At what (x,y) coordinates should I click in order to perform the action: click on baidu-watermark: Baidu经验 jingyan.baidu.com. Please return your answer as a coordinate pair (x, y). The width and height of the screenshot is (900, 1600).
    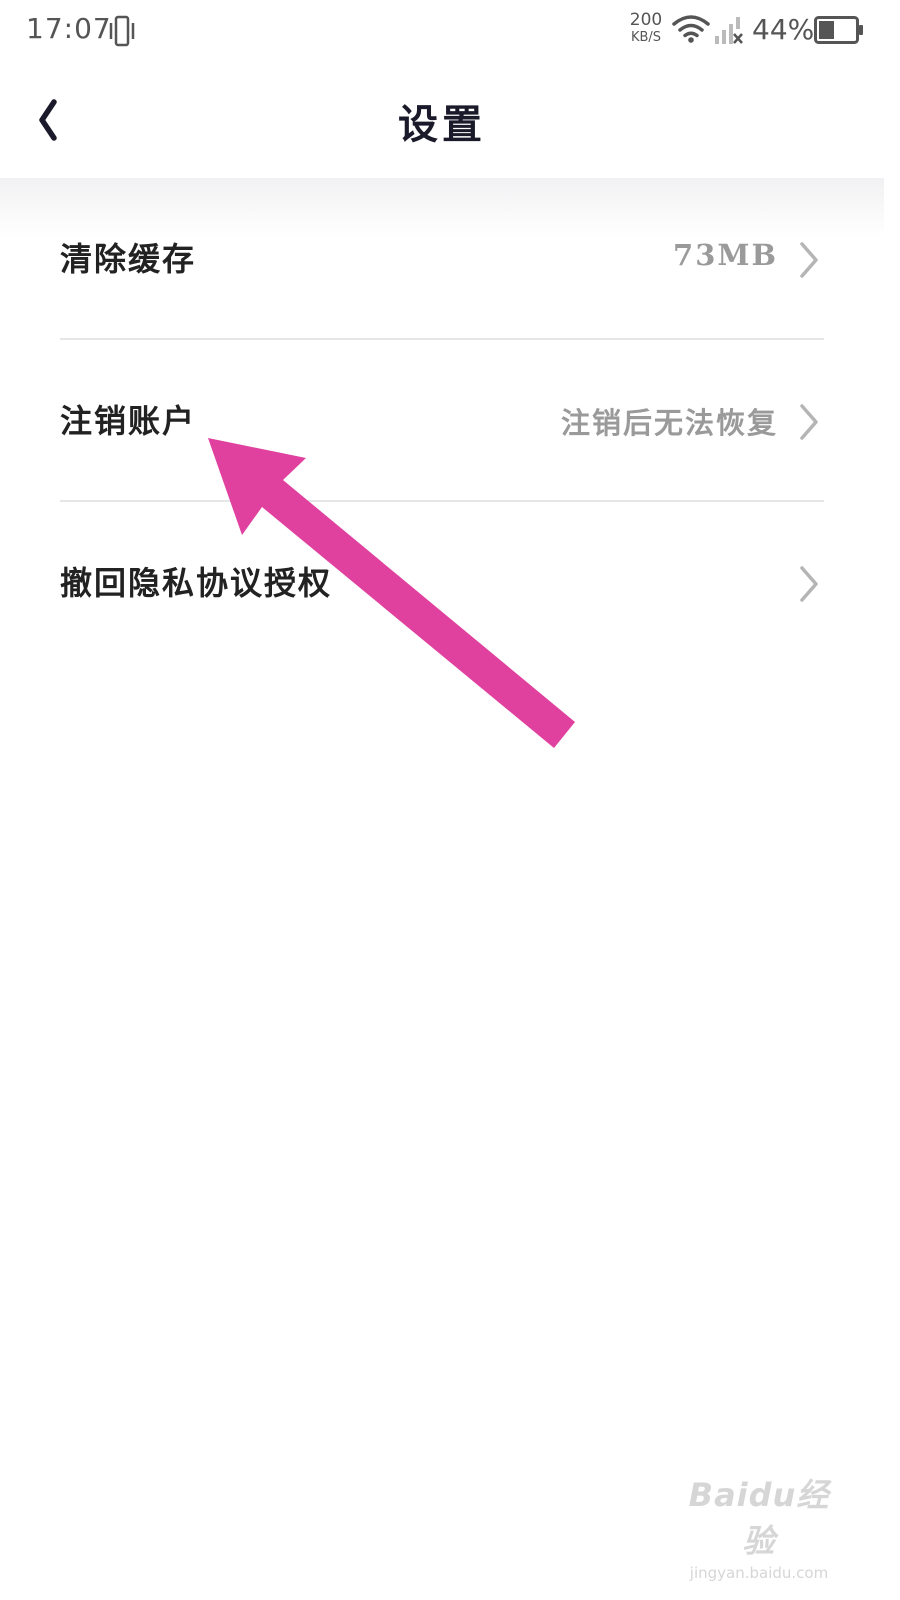
    Looking at the image, I should click on (759, 1526).